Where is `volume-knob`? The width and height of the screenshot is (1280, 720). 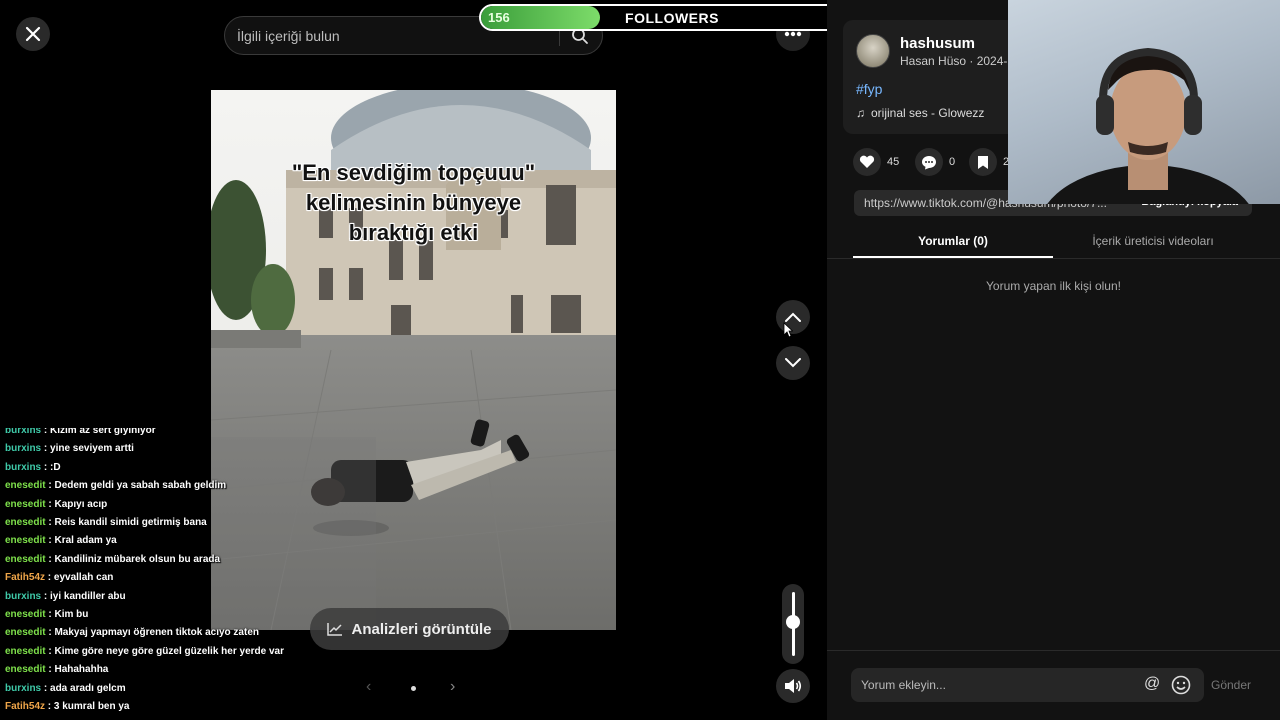
volume-knob is located at coordinates (793, 622).